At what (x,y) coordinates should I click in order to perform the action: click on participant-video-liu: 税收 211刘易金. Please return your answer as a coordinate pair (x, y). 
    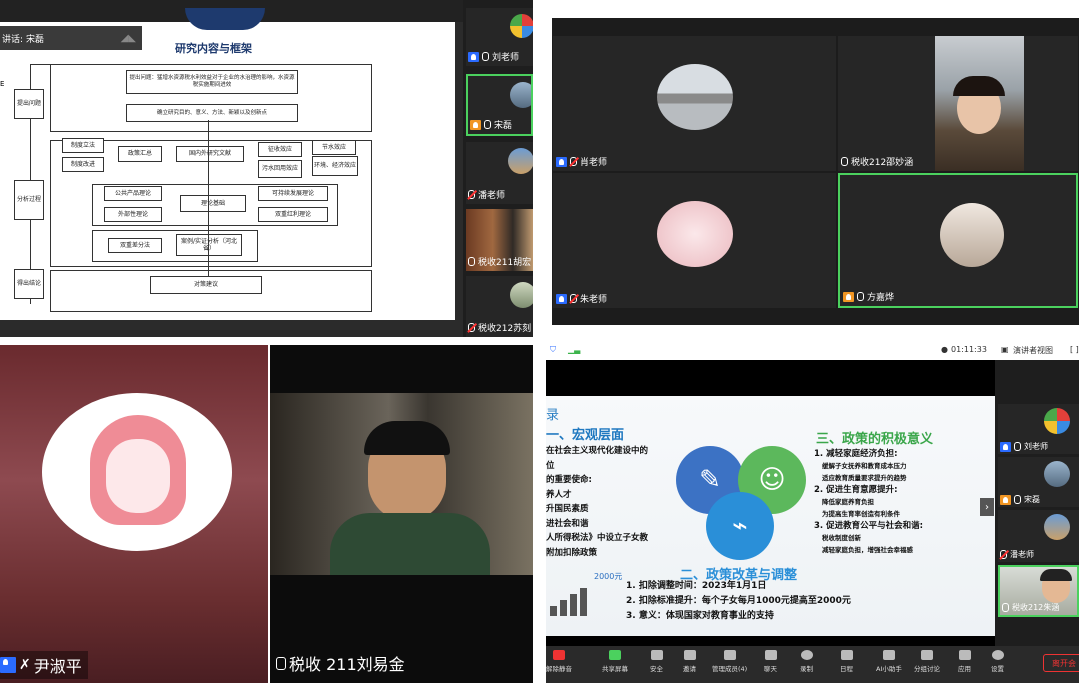
    Looking at the image, I should click on (401, 514).